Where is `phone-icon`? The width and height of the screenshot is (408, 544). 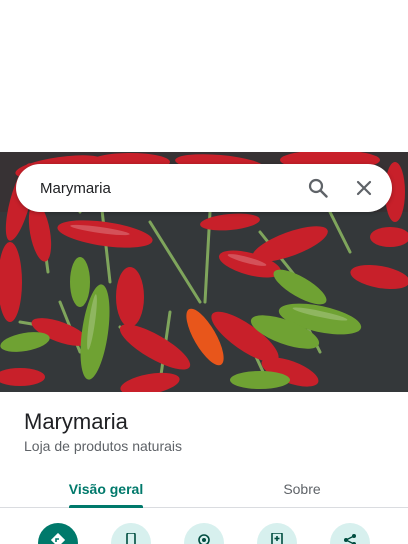 phone-icon is located at coordinates (131, 538).